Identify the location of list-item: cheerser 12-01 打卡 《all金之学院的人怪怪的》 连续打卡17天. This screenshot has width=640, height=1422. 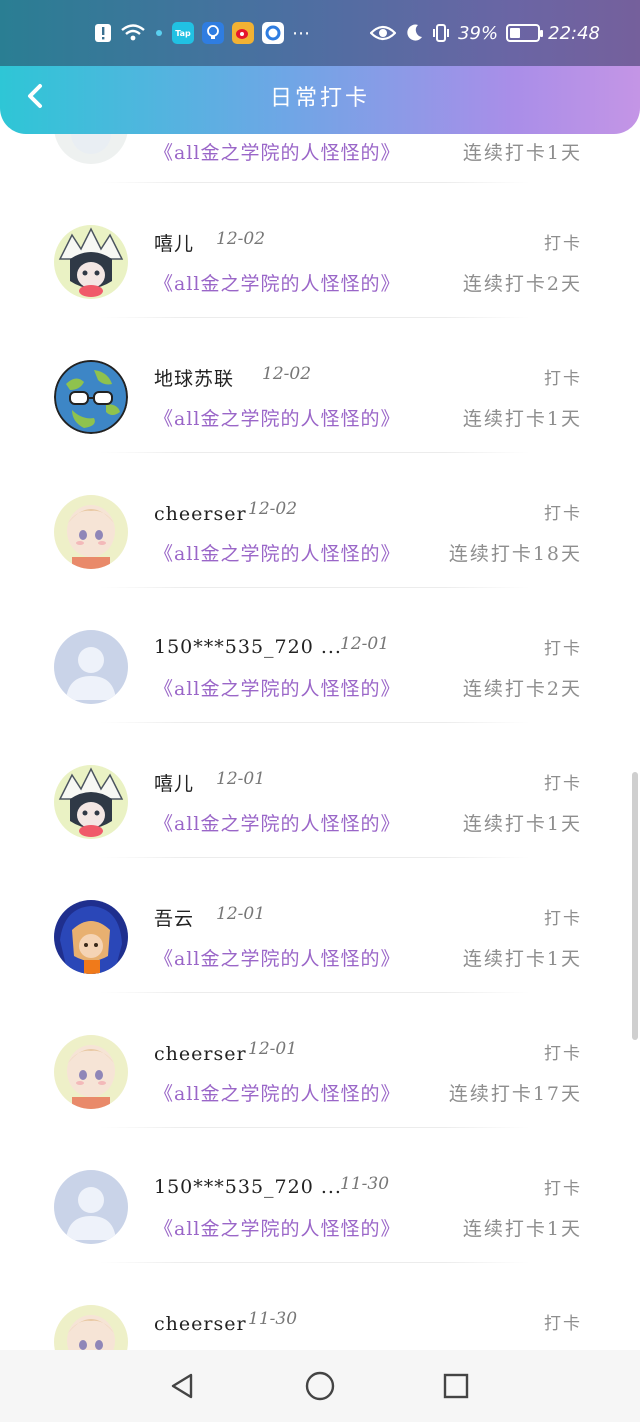
(320, 1060).